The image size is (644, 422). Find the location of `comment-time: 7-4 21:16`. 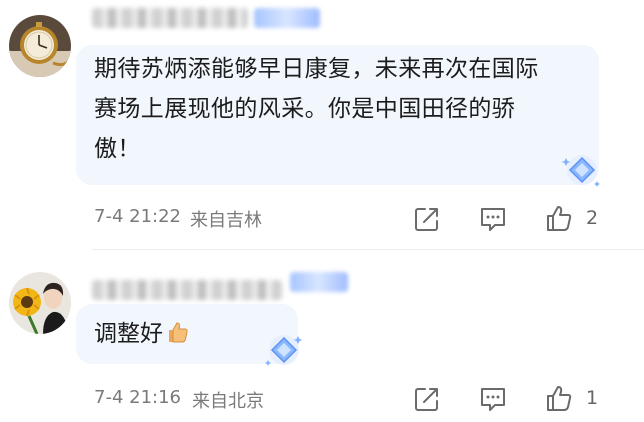

comment-time: 7-4 21:16 is located at coordinates (137, 397).